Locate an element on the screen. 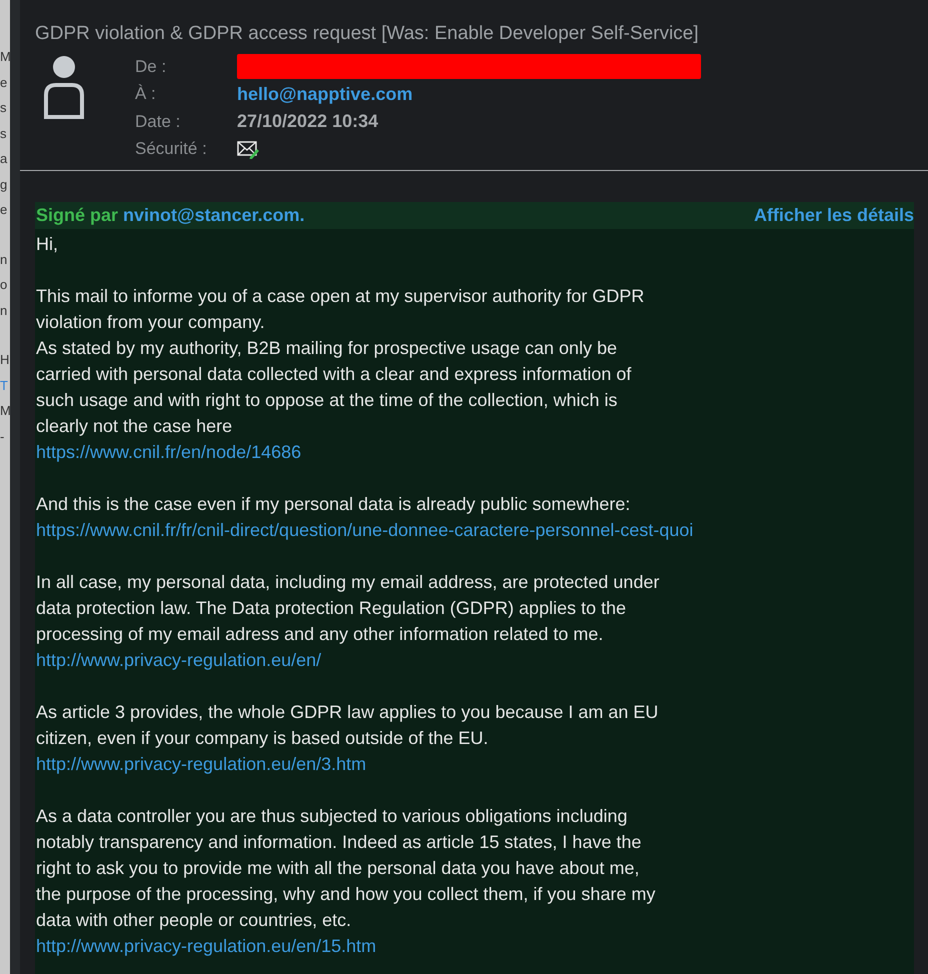  message-paragraph: As article 3 provides, the whole GDPR law applies to you because I am an EU citizen, even if your company is based outside of the EU. is located at coordinates (348, 725).